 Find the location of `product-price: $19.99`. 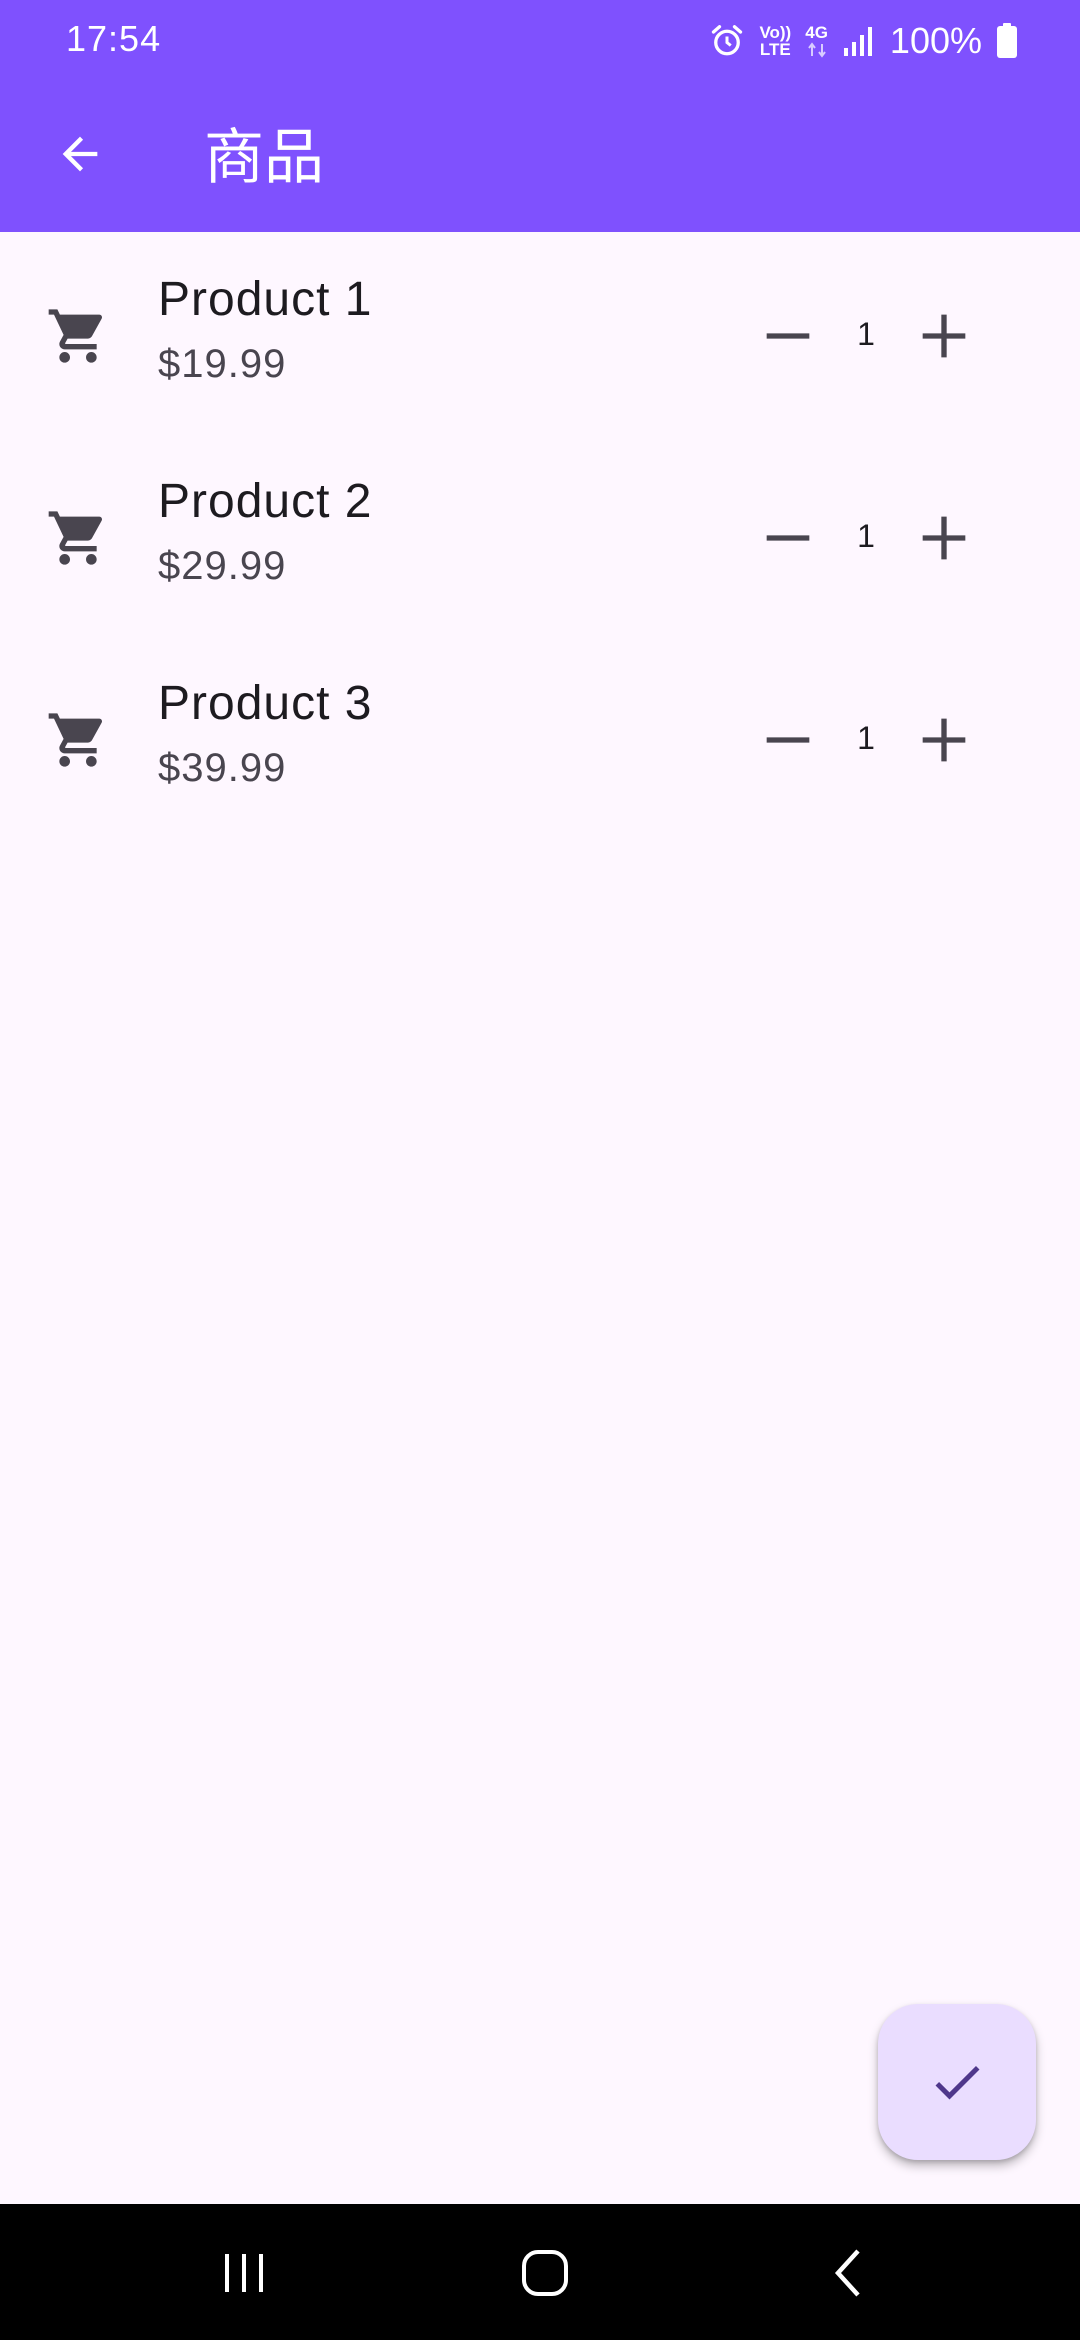

product-price: $19.99 is located at coordinates (222, 364).